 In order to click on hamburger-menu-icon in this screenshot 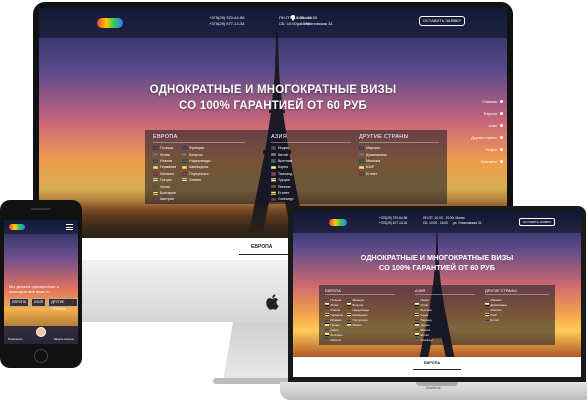, I will do `click(69, 227)`.